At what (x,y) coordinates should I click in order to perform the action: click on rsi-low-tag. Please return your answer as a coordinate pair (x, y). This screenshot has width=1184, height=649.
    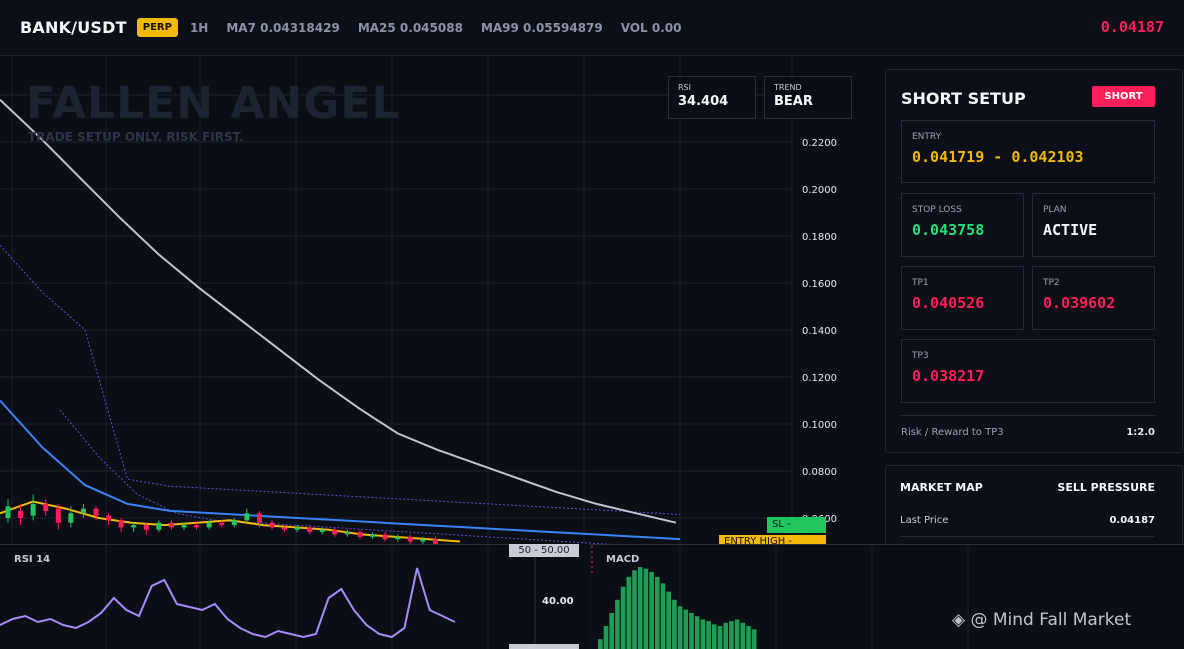
    Looking at the image, I should click on (544, 646).